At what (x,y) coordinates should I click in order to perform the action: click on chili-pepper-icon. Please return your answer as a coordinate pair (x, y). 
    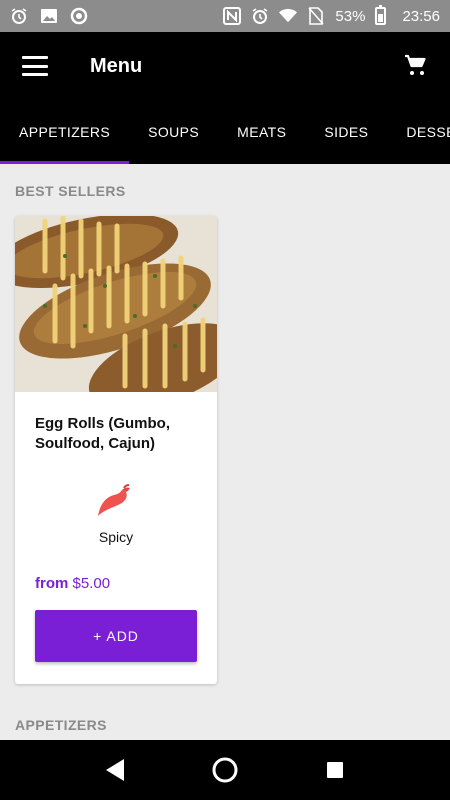
    Looking at the image, I should click on (116, 504).